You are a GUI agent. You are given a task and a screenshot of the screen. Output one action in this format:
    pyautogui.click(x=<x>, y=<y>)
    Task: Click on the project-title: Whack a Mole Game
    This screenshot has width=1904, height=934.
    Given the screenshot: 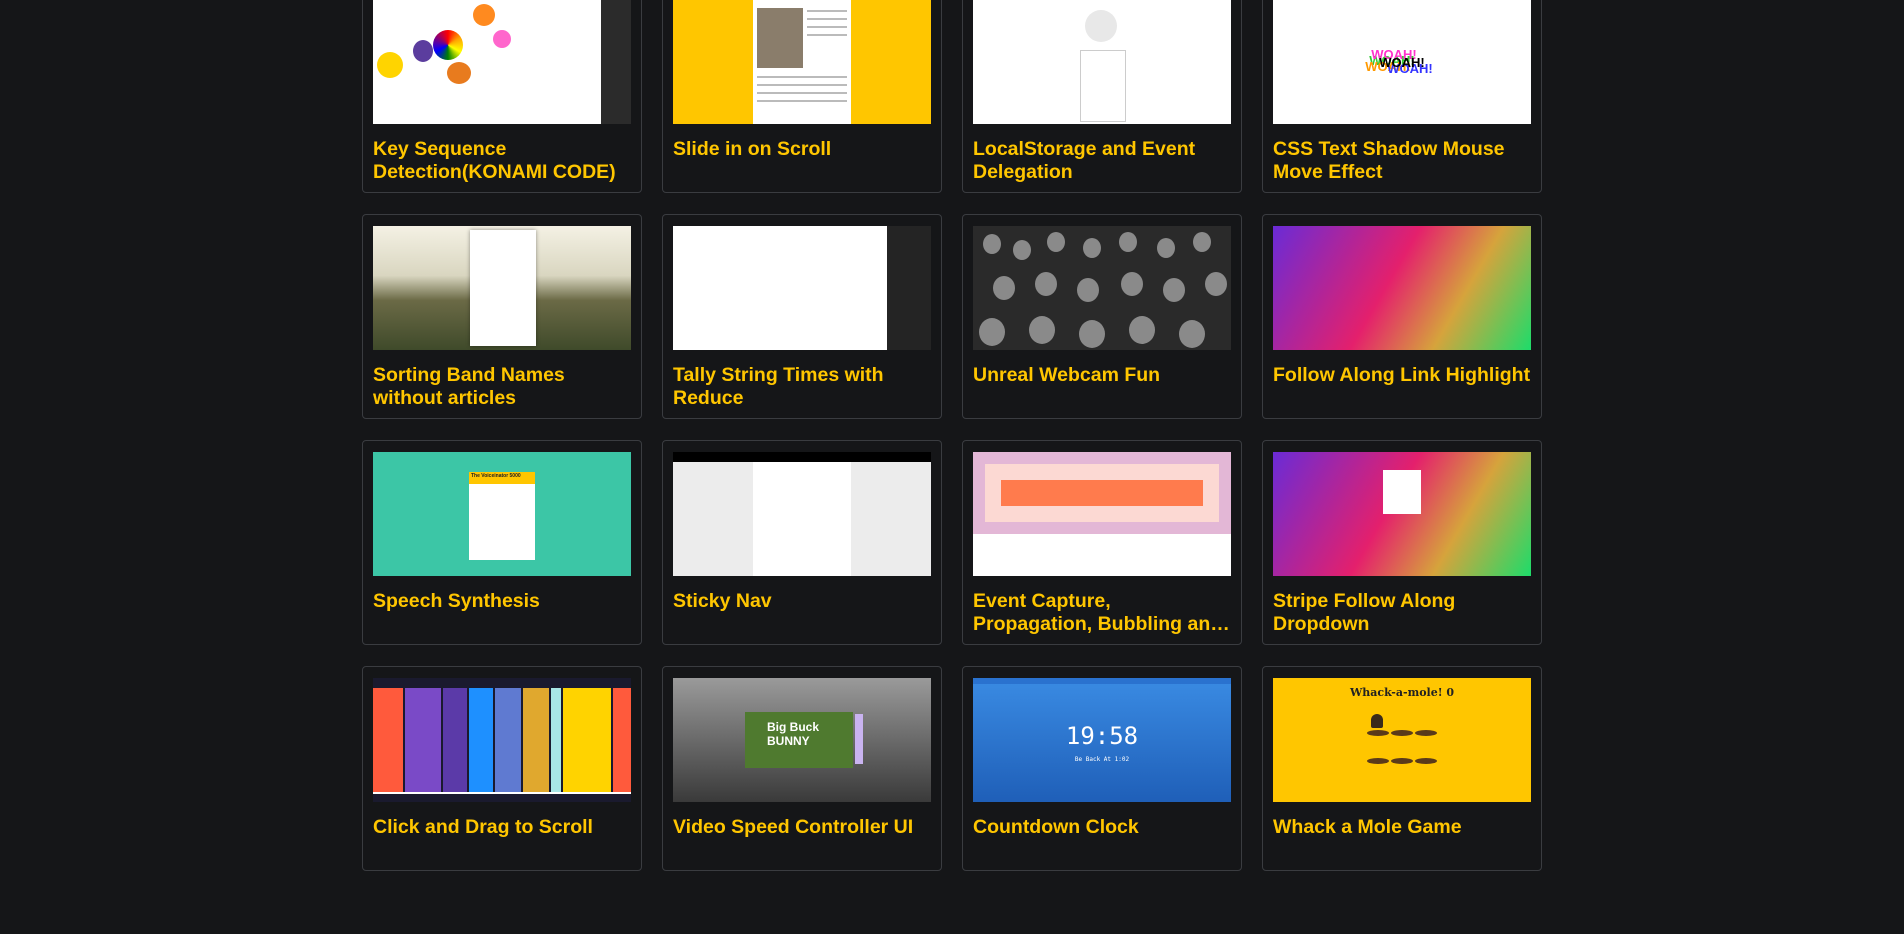 What is the action you would take?
    pyautogui.click(x=1402, y=827)
    